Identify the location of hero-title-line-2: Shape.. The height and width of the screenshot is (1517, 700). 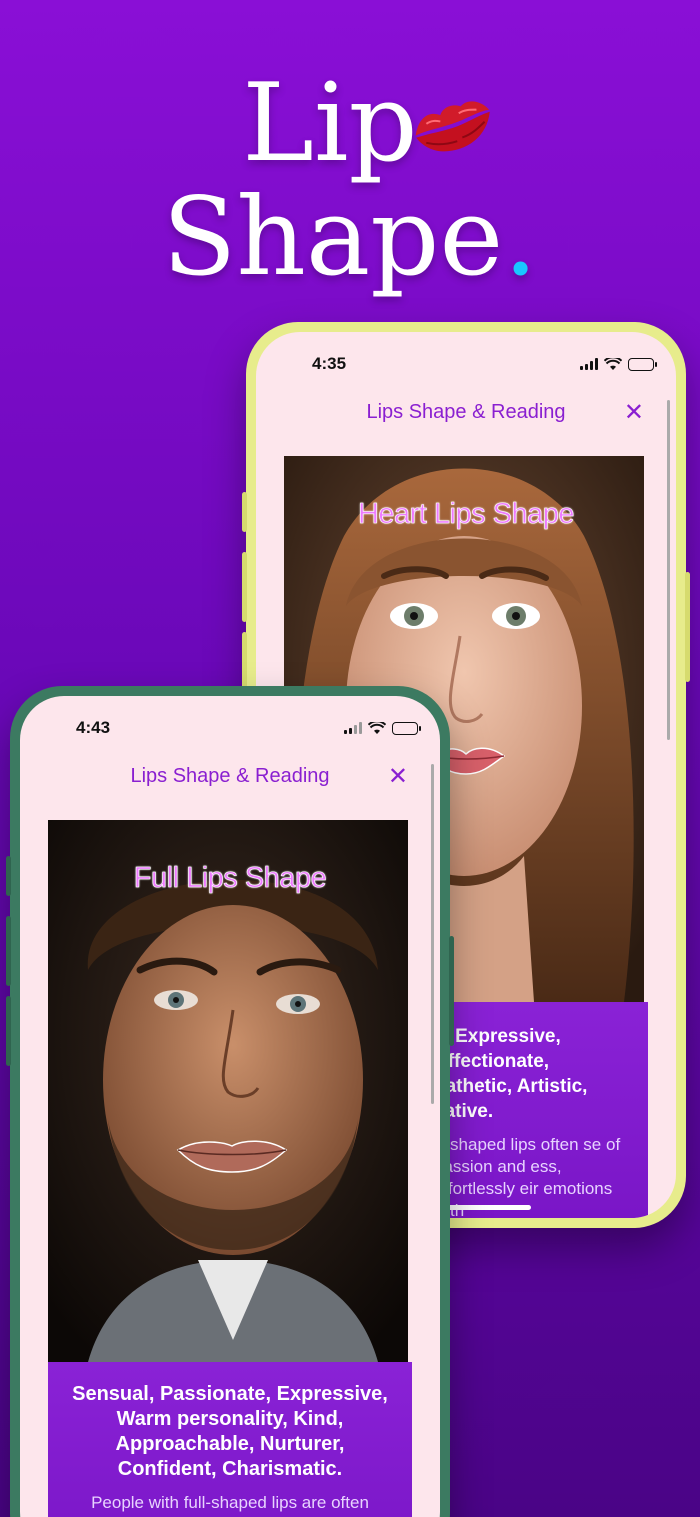
(350, 238).